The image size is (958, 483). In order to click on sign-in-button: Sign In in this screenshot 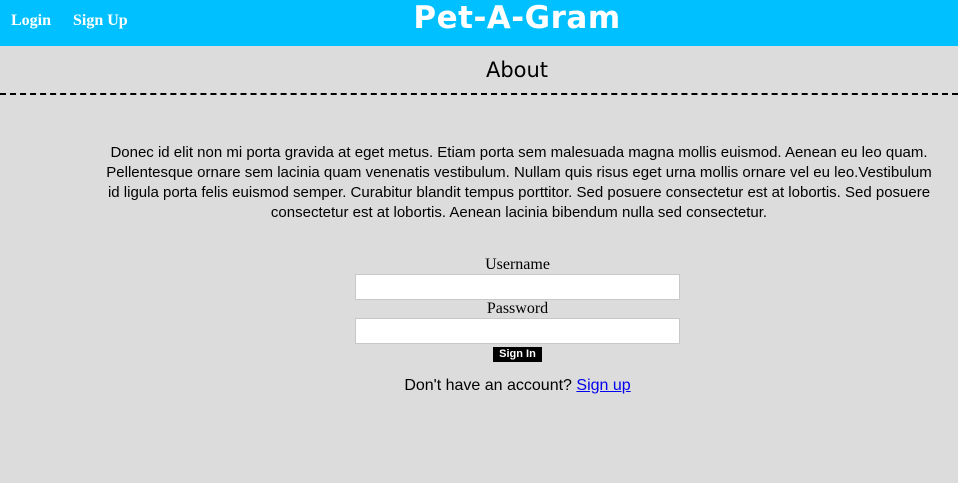, I will do `click(517, 354)`.